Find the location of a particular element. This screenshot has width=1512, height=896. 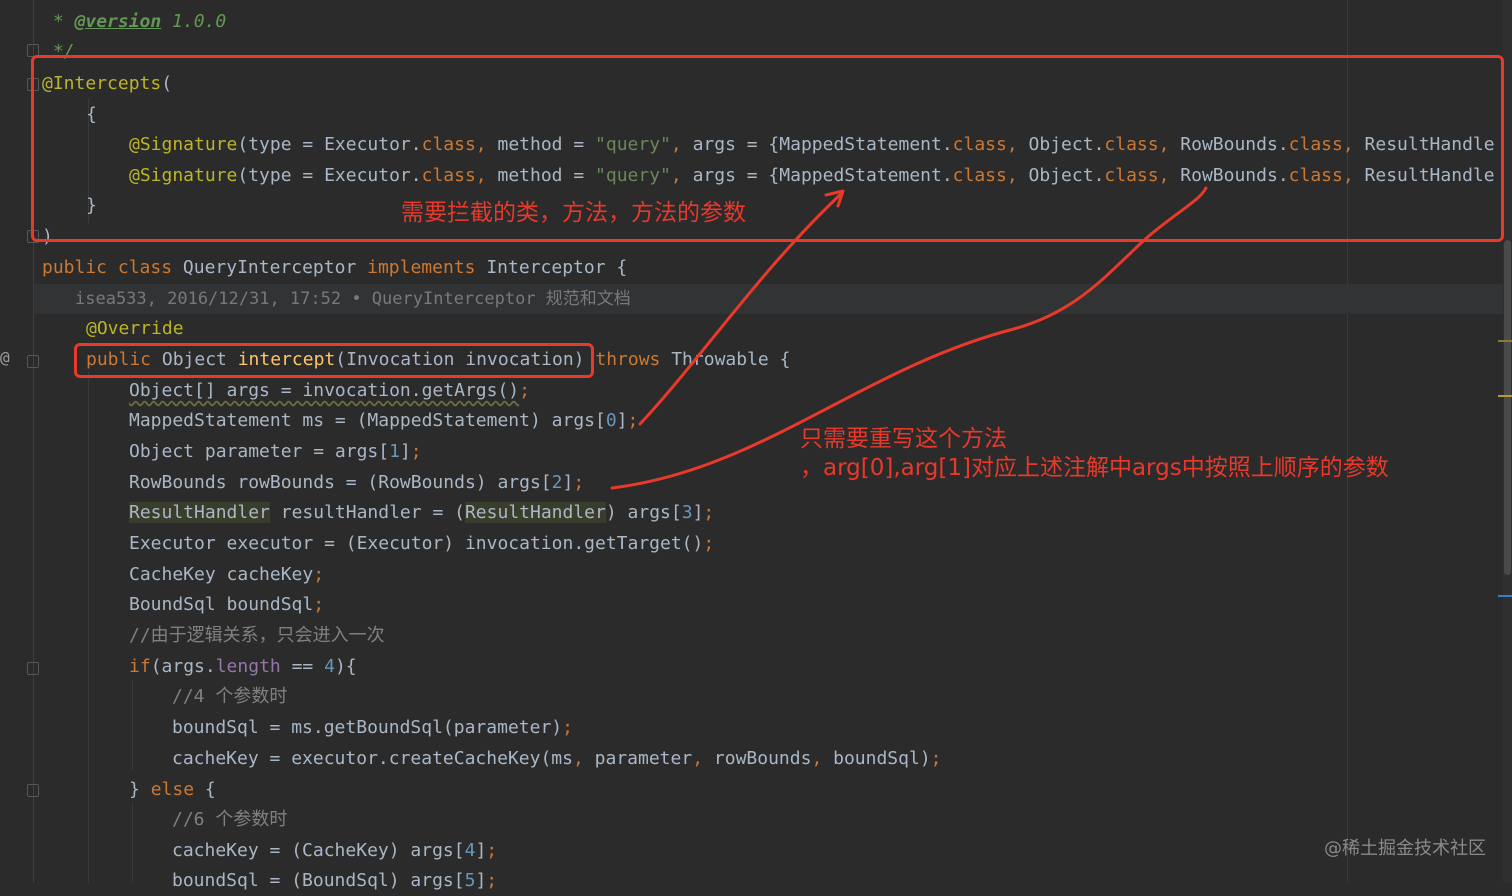

arrow-to-rowbounds-class is located at coordinates (909, 338).